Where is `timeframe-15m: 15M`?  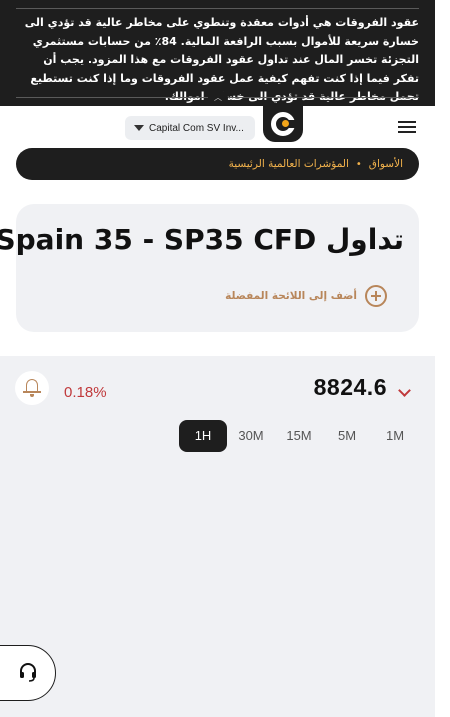
timeframe-15m: 15M is located at coordinates (299, 436).